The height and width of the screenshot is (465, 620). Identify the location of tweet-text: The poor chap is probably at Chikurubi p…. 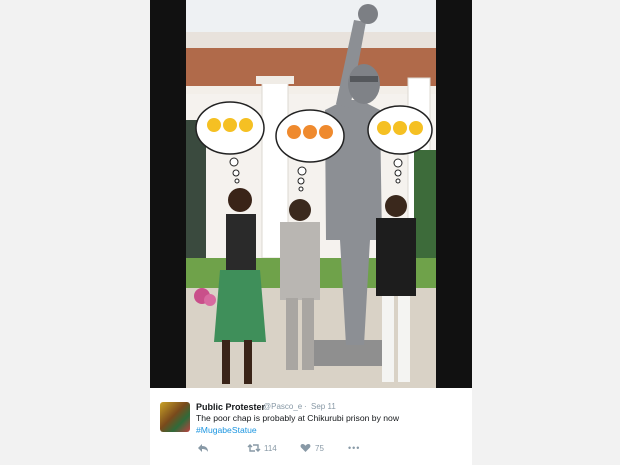
(298, 418).